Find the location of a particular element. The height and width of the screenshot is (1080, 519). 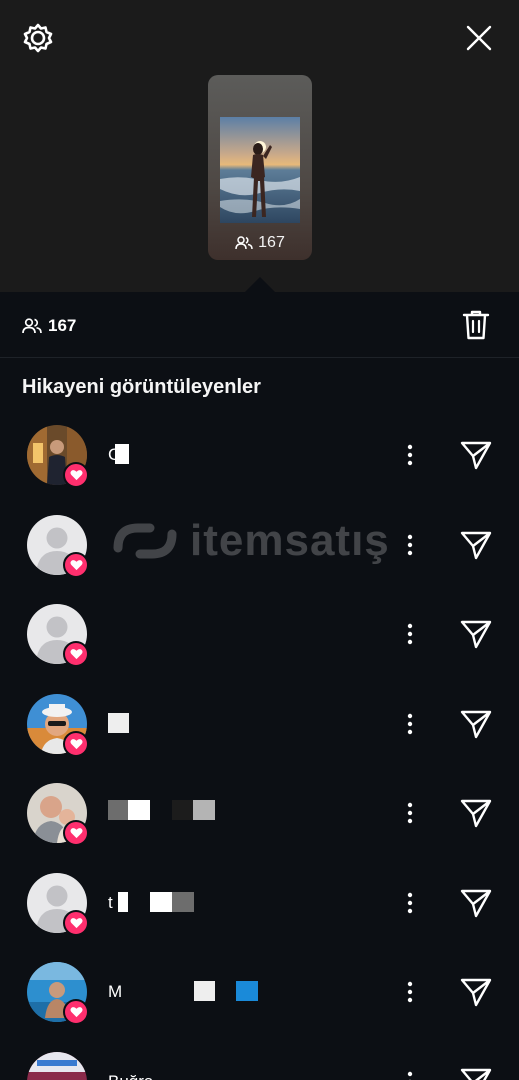

viewer-count: 167 is located at coordinates (49, 326).